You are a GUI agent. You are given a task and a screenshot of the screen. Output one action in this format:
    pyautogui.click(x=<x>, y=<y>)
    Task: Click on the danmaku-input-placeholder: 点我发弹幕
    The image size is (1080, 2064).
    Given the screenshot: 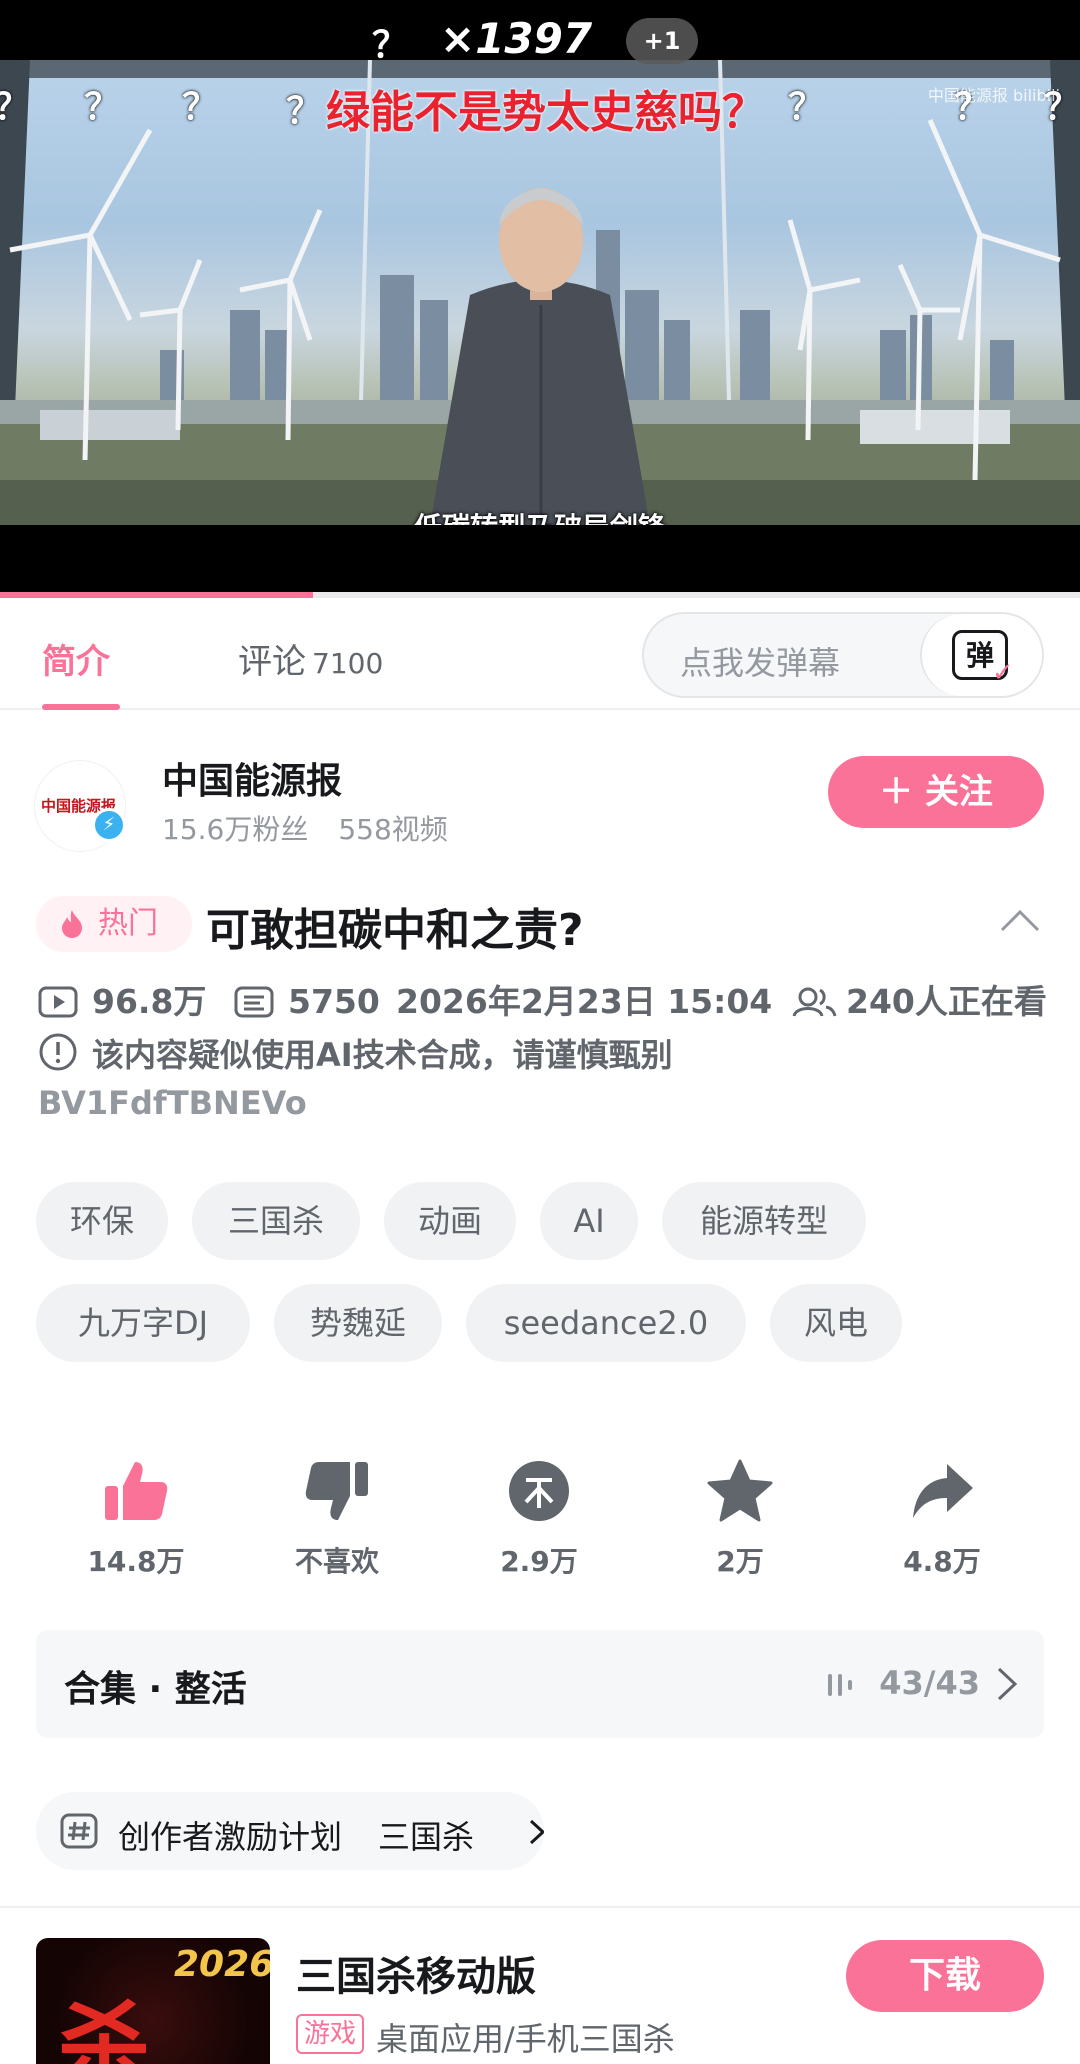 What is the action you would take?
    pyautogui.click(x=760, y=663)
    